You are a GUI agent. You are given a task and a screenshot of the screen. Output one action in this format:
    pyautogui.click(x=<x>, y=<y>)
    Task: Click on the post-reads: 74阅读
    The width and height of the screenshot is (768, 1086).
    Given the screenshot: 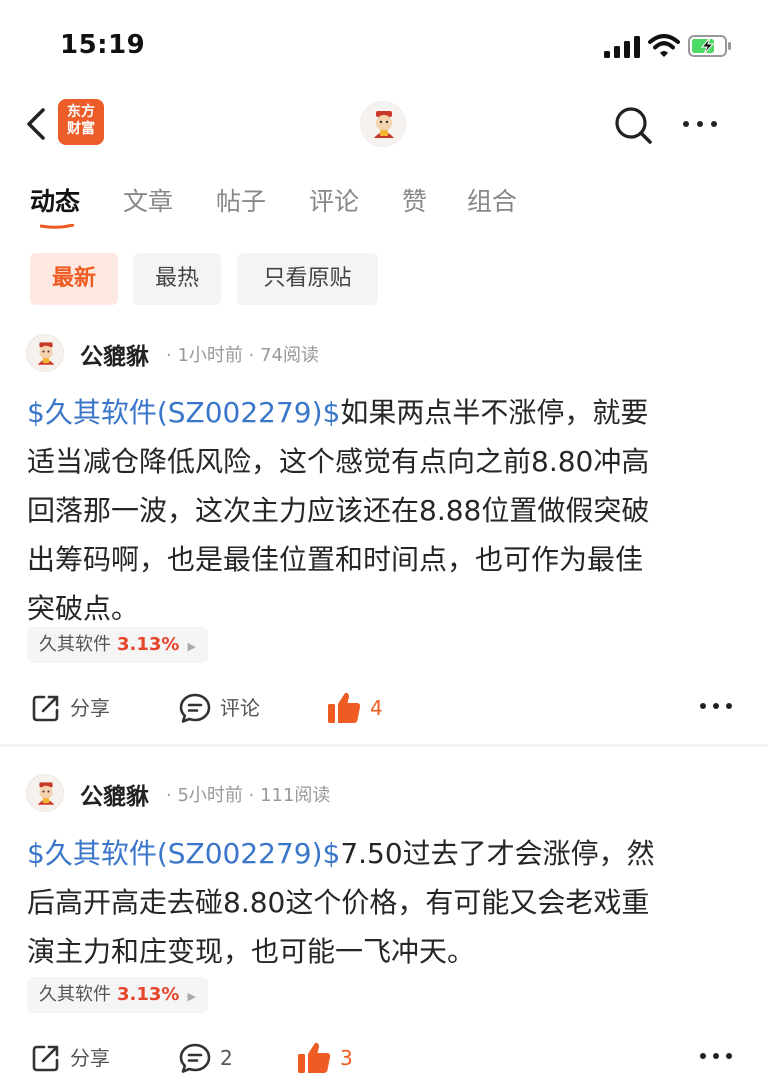 What is the action you would take?
    pyautogui.click(x=289, y=355)
    